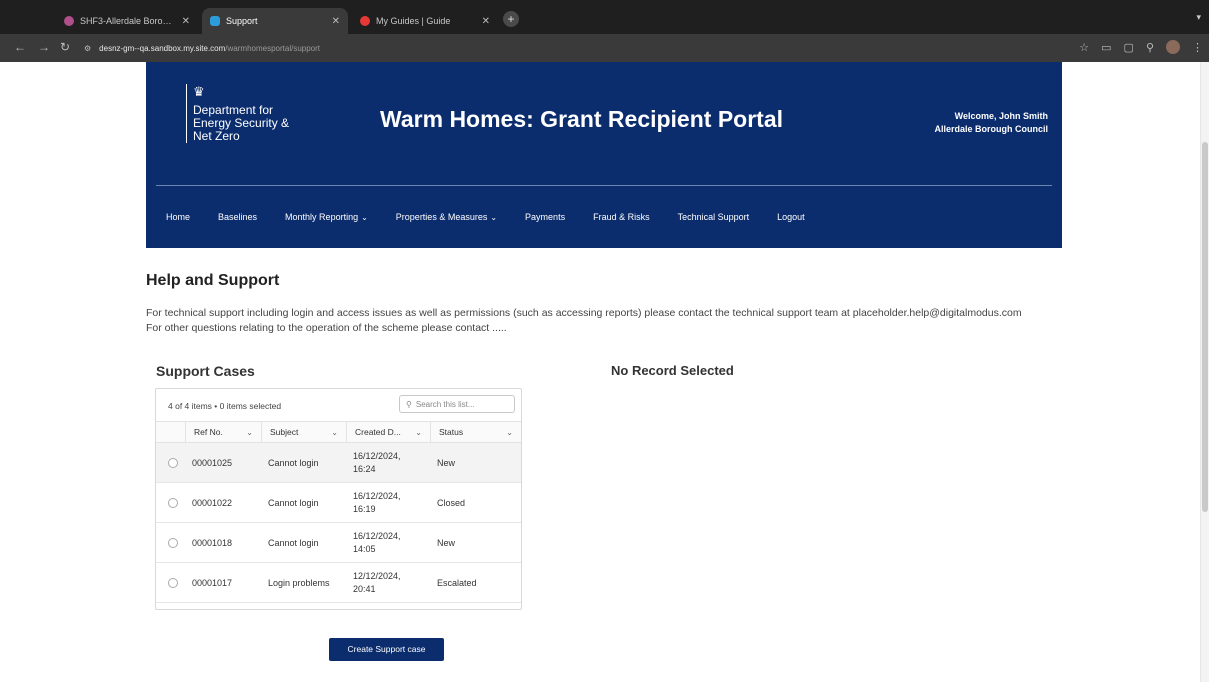 The image size is (1209, 682). Describe the element at coordinates (213, 280) in the screenshot. I see `page-title: Help and Support` at that location.